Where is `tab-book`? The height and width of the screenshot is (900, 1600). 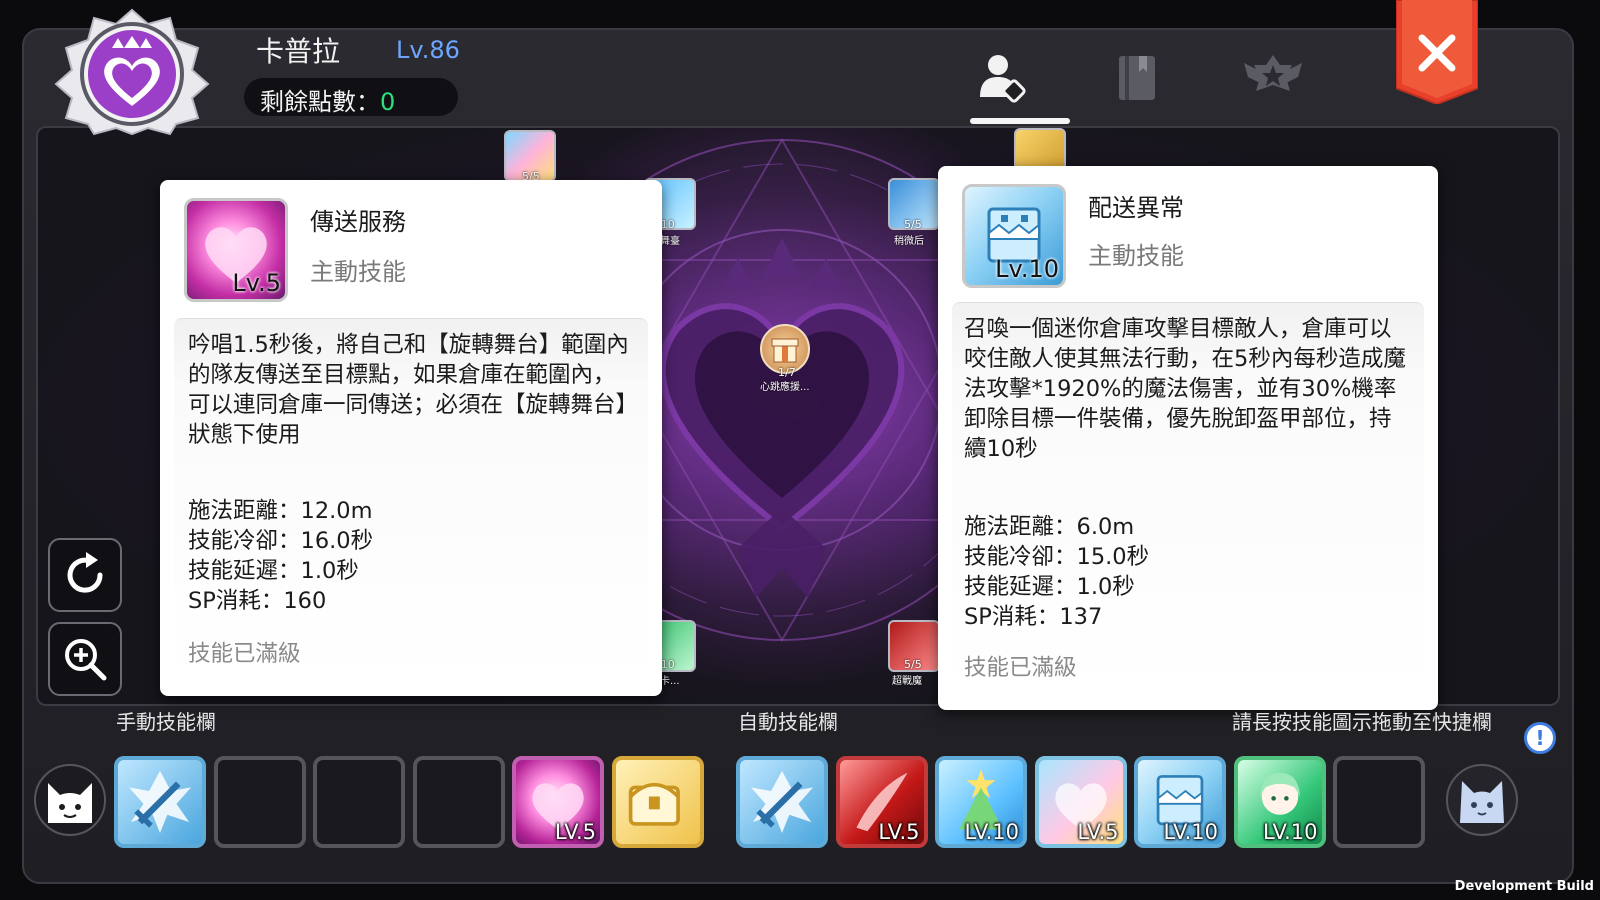 tab-book is located at coordinates (1137, 78).